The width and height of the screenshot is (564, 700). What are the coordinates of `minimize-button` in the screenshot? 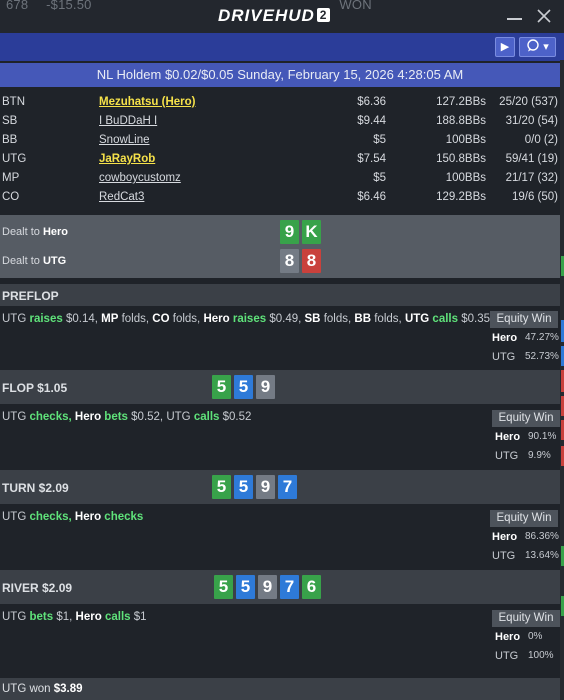 It's located at (515, 16).